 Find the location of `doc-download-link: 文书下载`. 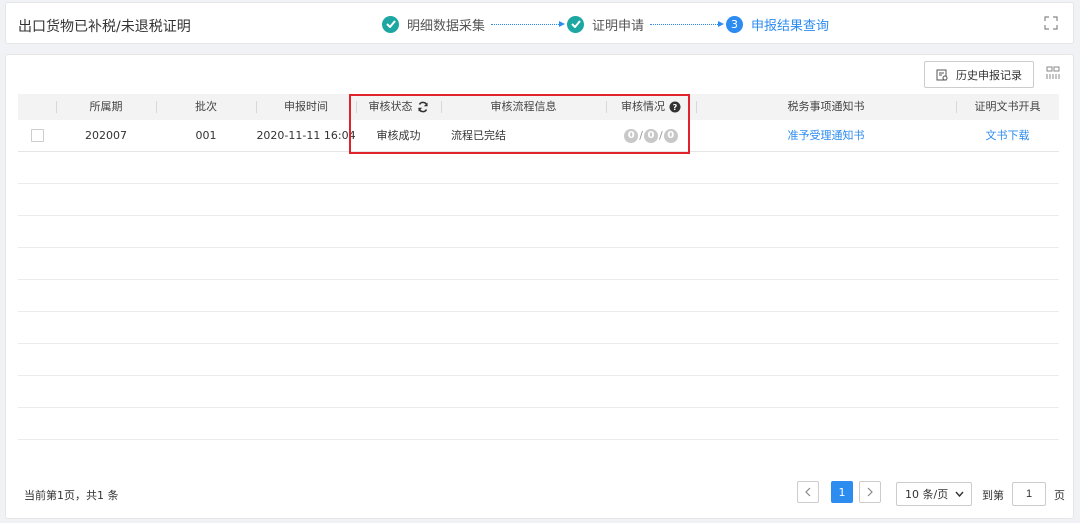

doc-download-link: 文书下载 is located at coordinates (1008, 135).